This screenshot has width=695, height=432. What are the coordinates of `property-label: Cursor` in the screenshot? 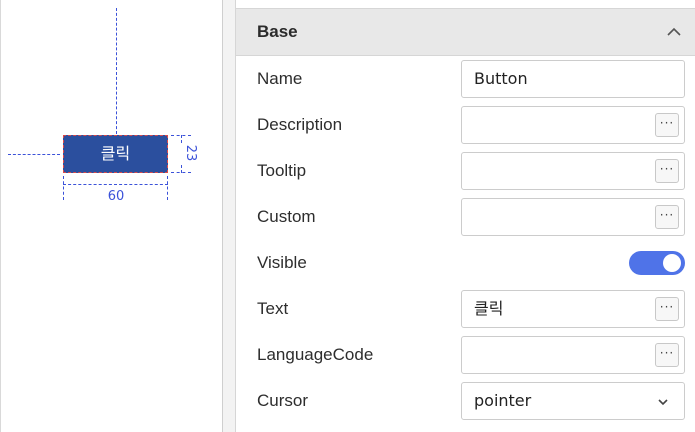 It's located at (283, 400).